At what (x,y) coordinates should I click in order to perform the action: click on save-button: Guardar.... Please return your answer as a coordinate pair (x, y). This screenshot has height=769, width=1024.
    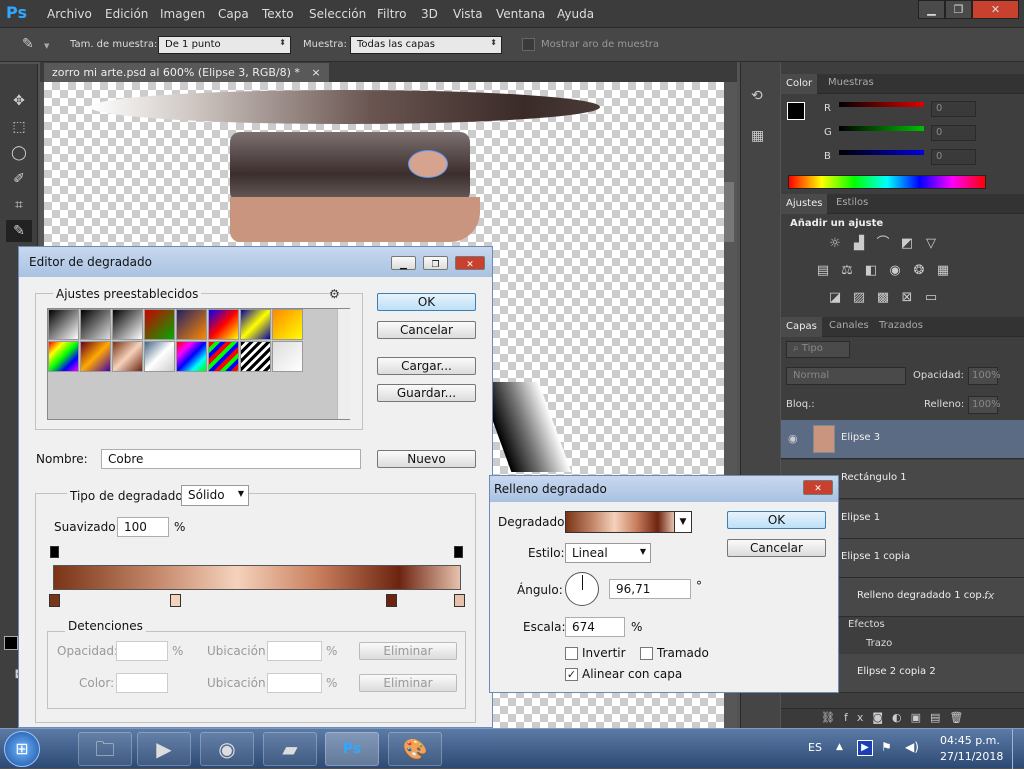
    Looking at the image, I should click on (426, 393).